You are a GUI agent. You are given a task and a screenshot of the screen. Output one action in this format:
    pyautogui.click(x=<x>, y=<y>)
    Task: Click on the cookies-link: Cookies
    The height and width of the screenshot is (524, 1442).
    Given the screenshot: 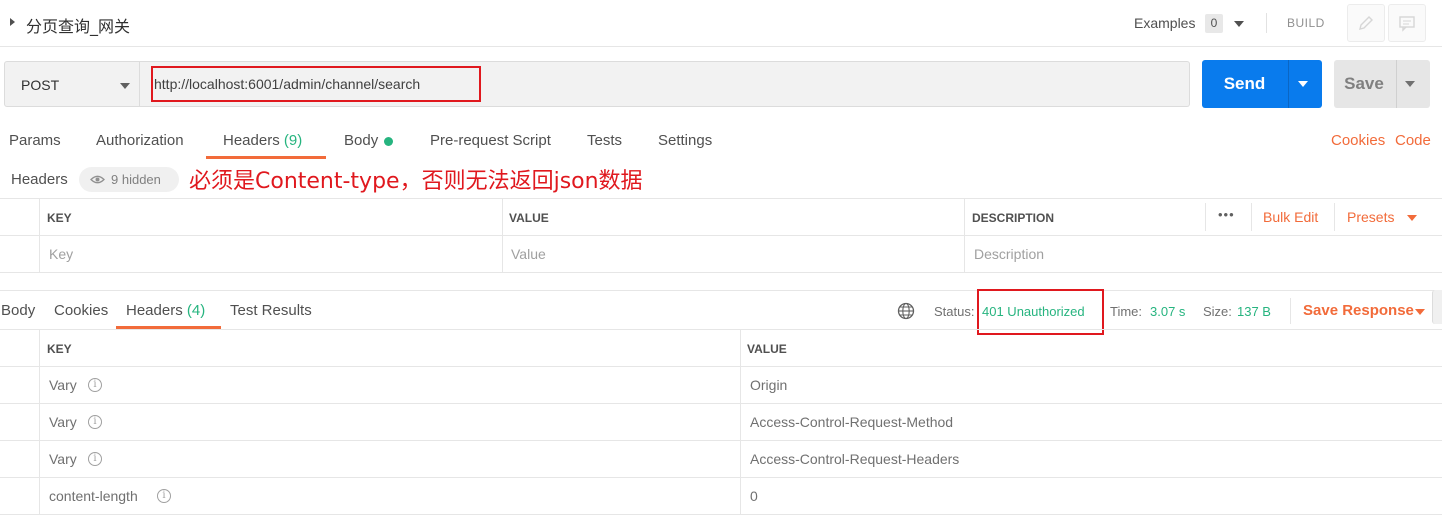 What is the action you would take?
    pyautogui.click(x=1358, y=140)
    